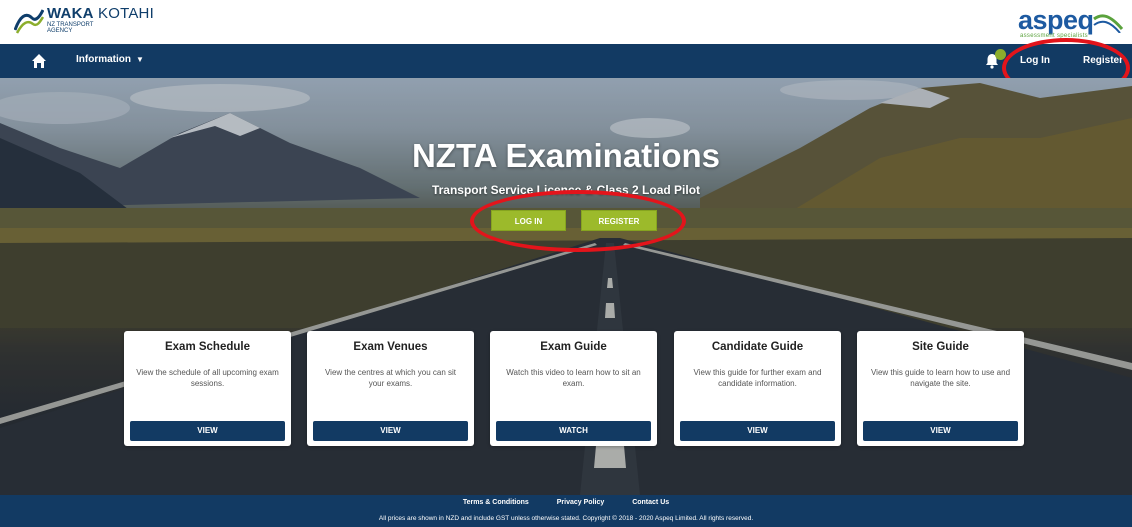  Describe the element at coordinates (140, 59) in the screenshot. I see `chevron-down-icon: ▼` at that location.